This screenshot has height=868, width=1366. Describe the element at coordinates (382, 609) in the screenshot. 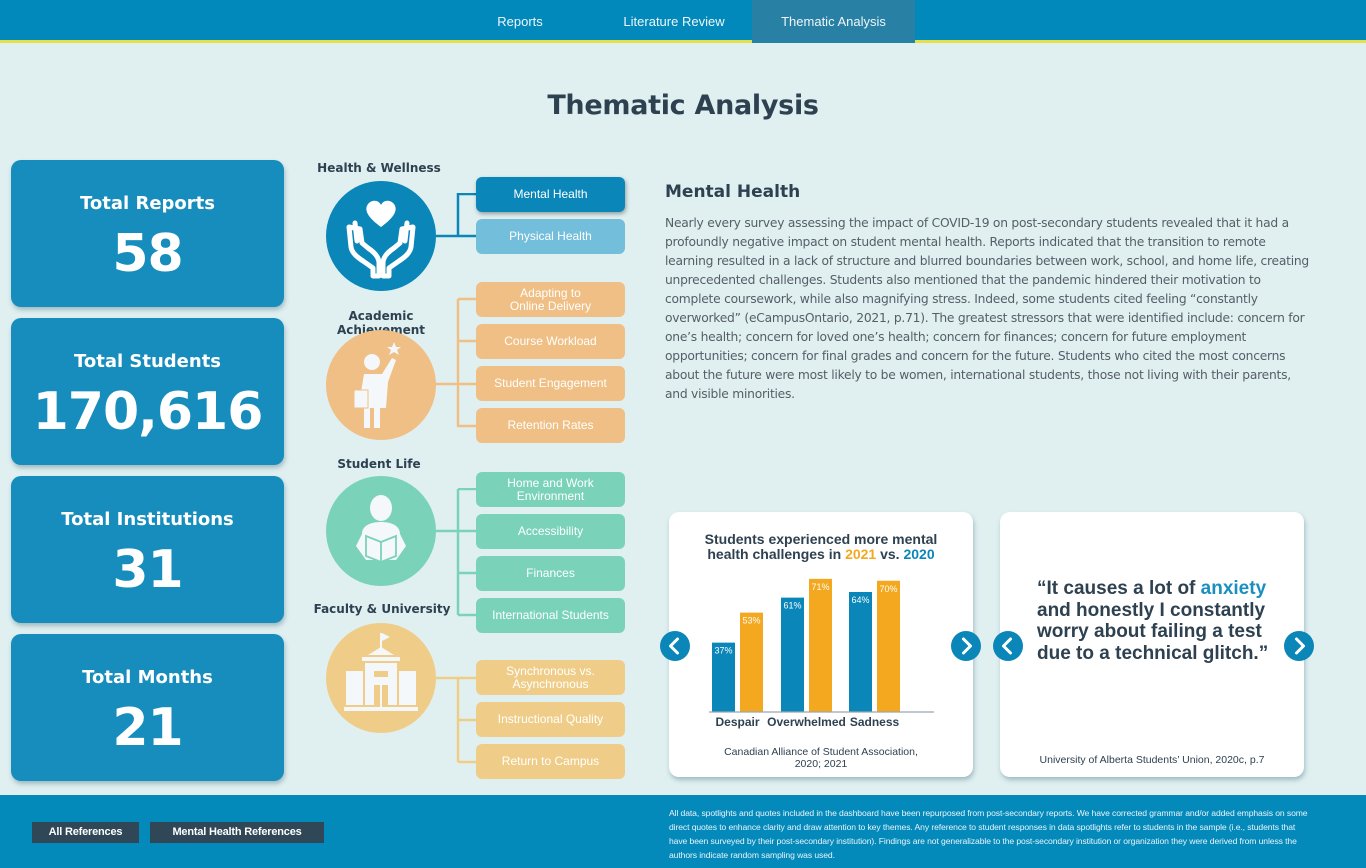

I see `theme-title-faculty-university: Faculty & University` at that location.